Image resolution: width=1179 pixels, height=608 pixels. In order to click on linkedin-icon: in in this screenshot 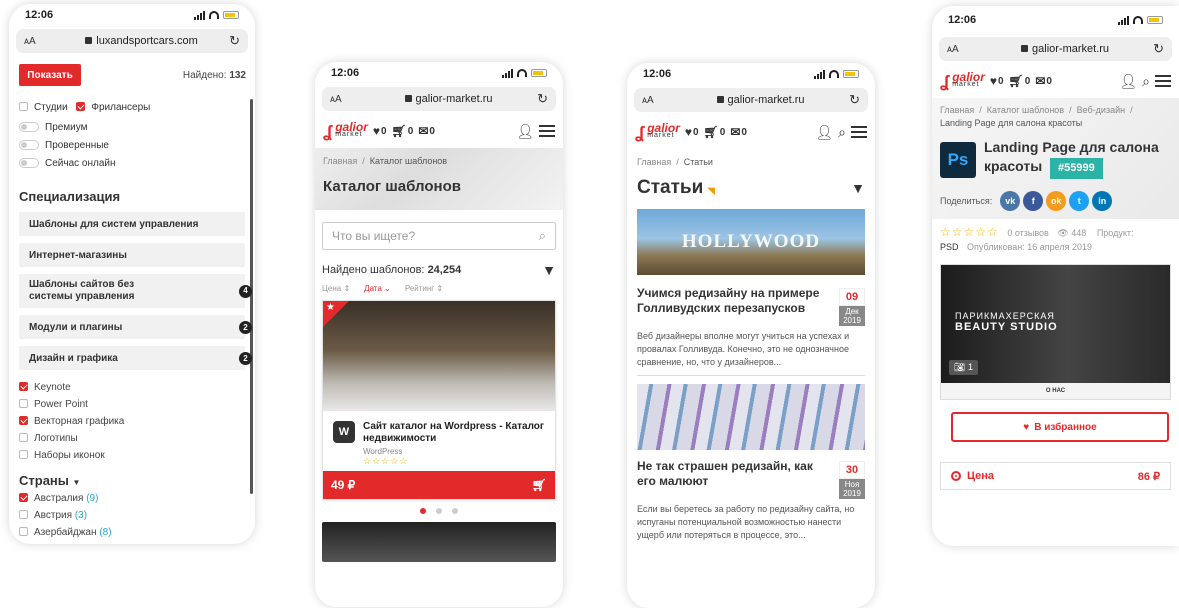, I will do `click(1102, 201)`.